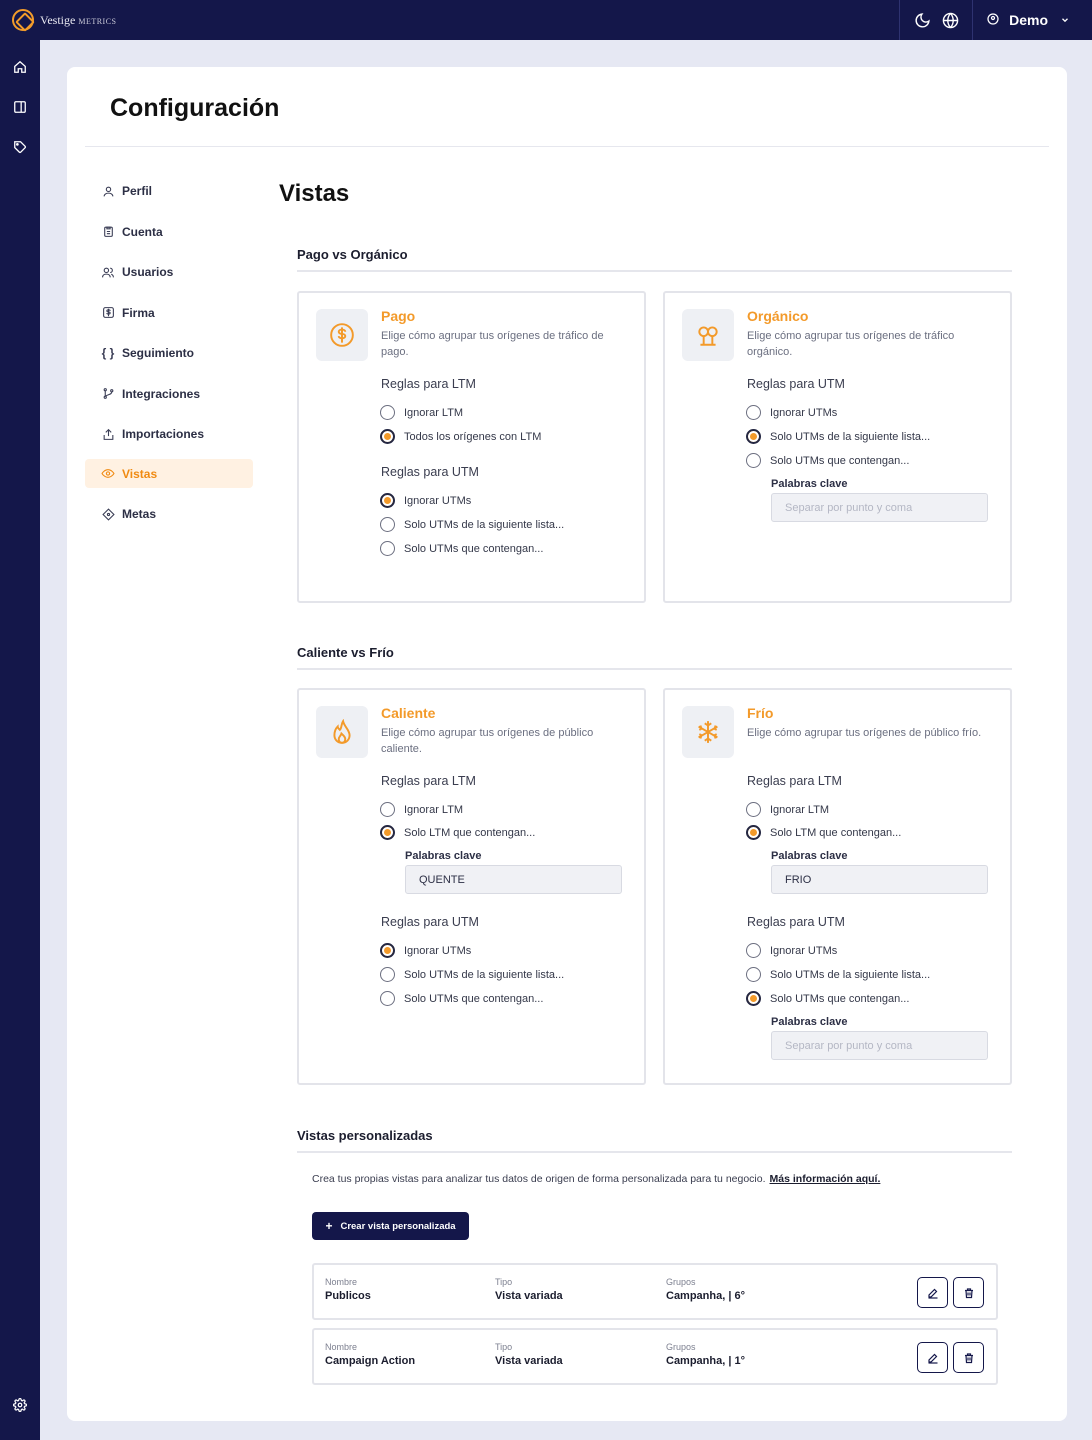 The height and width of the screenshot is (1440, 1092). I want to click on radio-todos-origenes-ltm: Todos los orígenes con LTM, so click(460, 436).